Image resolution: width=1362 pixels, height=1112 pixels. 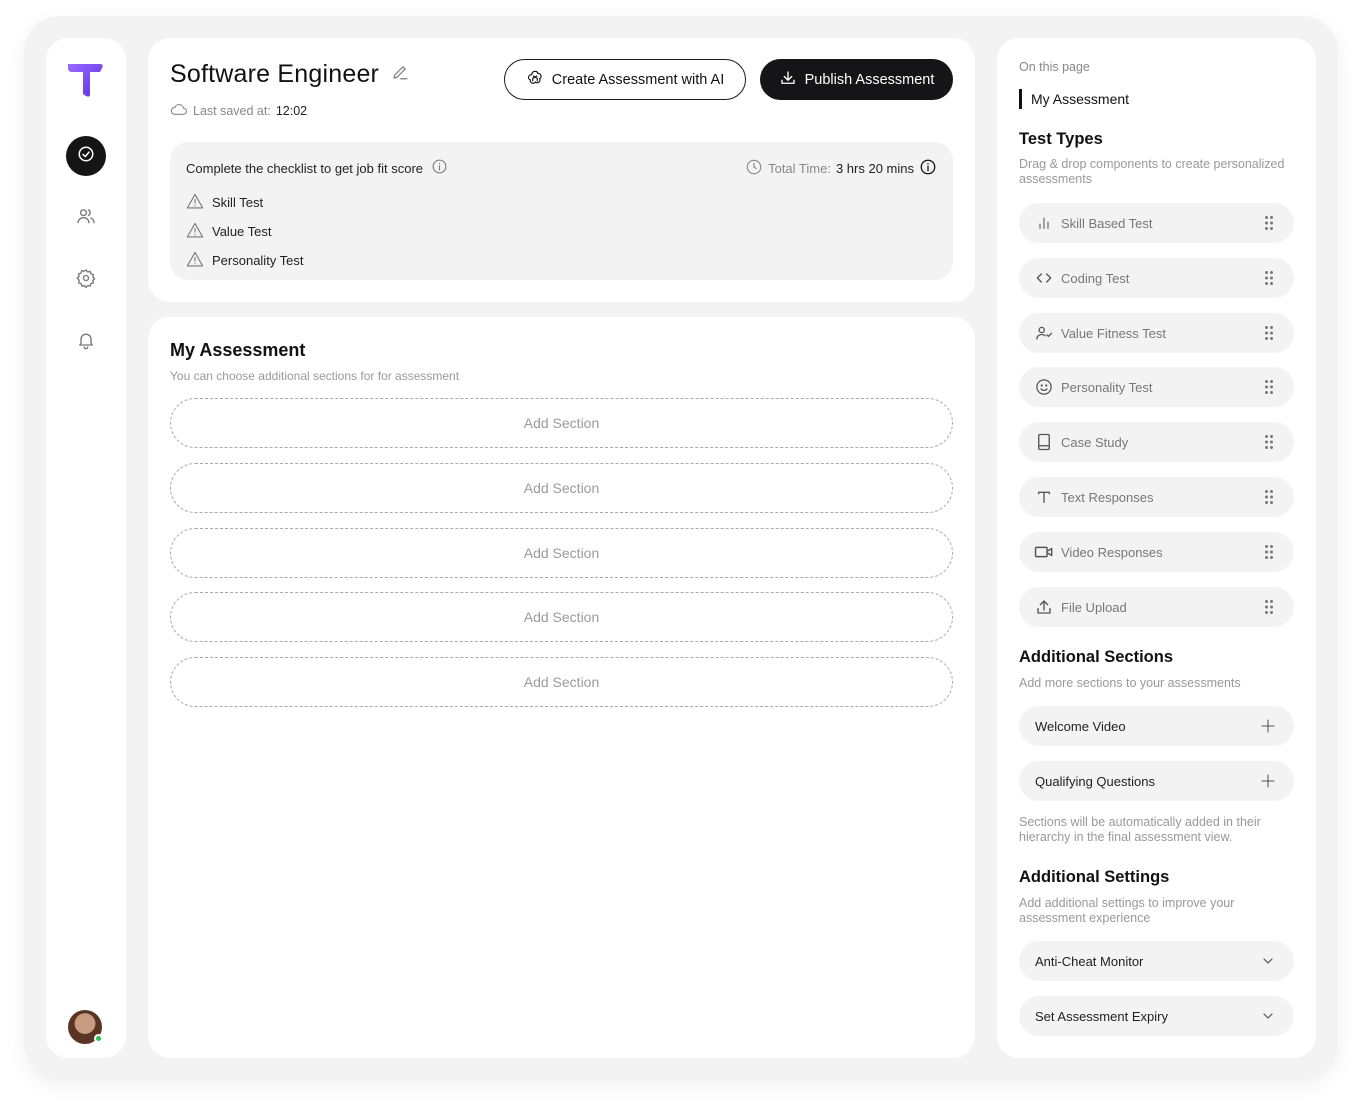 I want to click on cloud-icon, so click(x=179, y=110).